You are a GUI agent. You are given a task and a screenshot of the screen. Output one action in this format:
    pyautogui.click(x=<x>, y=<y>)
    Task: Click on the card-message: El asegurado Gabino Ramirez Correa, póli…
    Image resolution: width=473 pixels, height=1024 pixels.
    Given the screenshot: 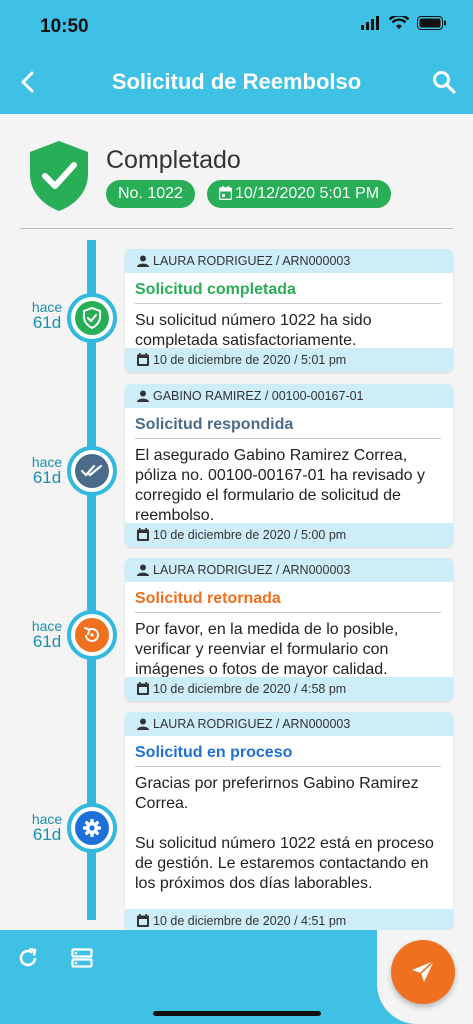 What is the action you would take?
    pyautogui.click(x=280, y=485)
    